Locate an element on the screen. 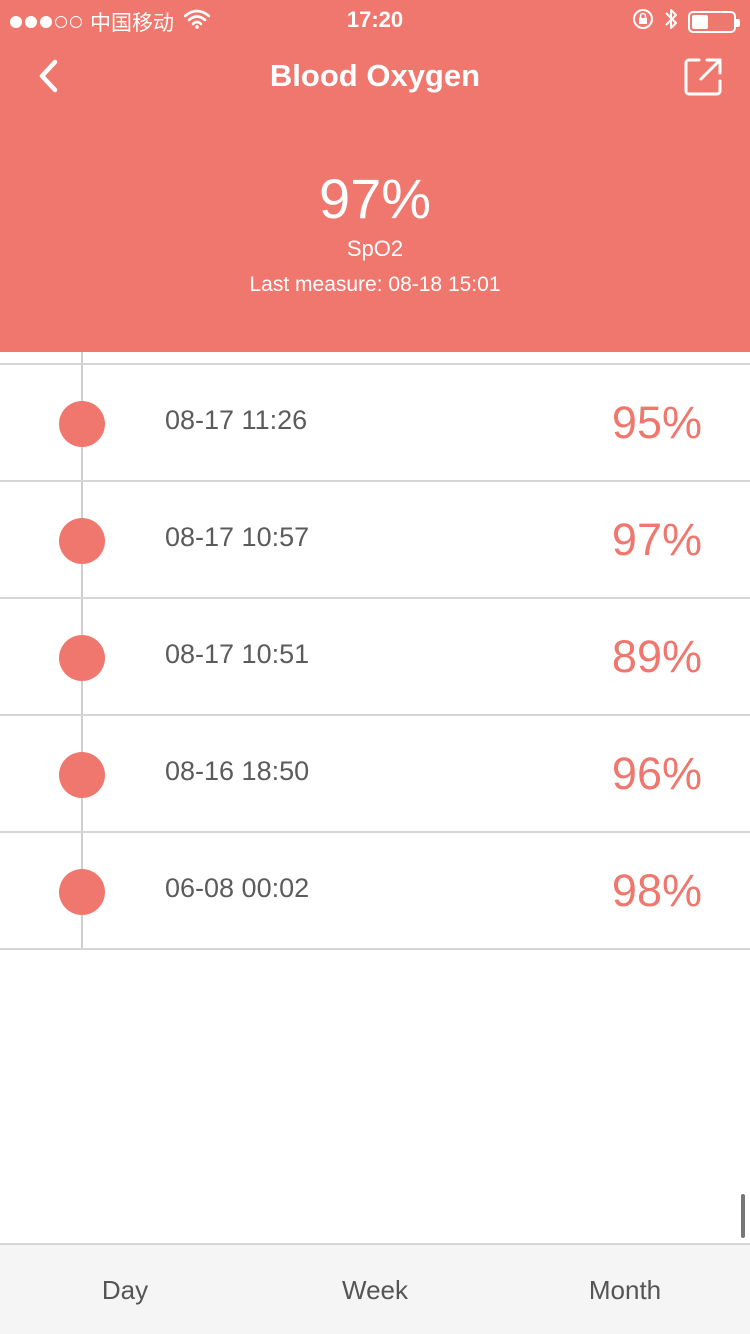  list-item: 08-17 11:26 95% is located at coordinates (375, 423).